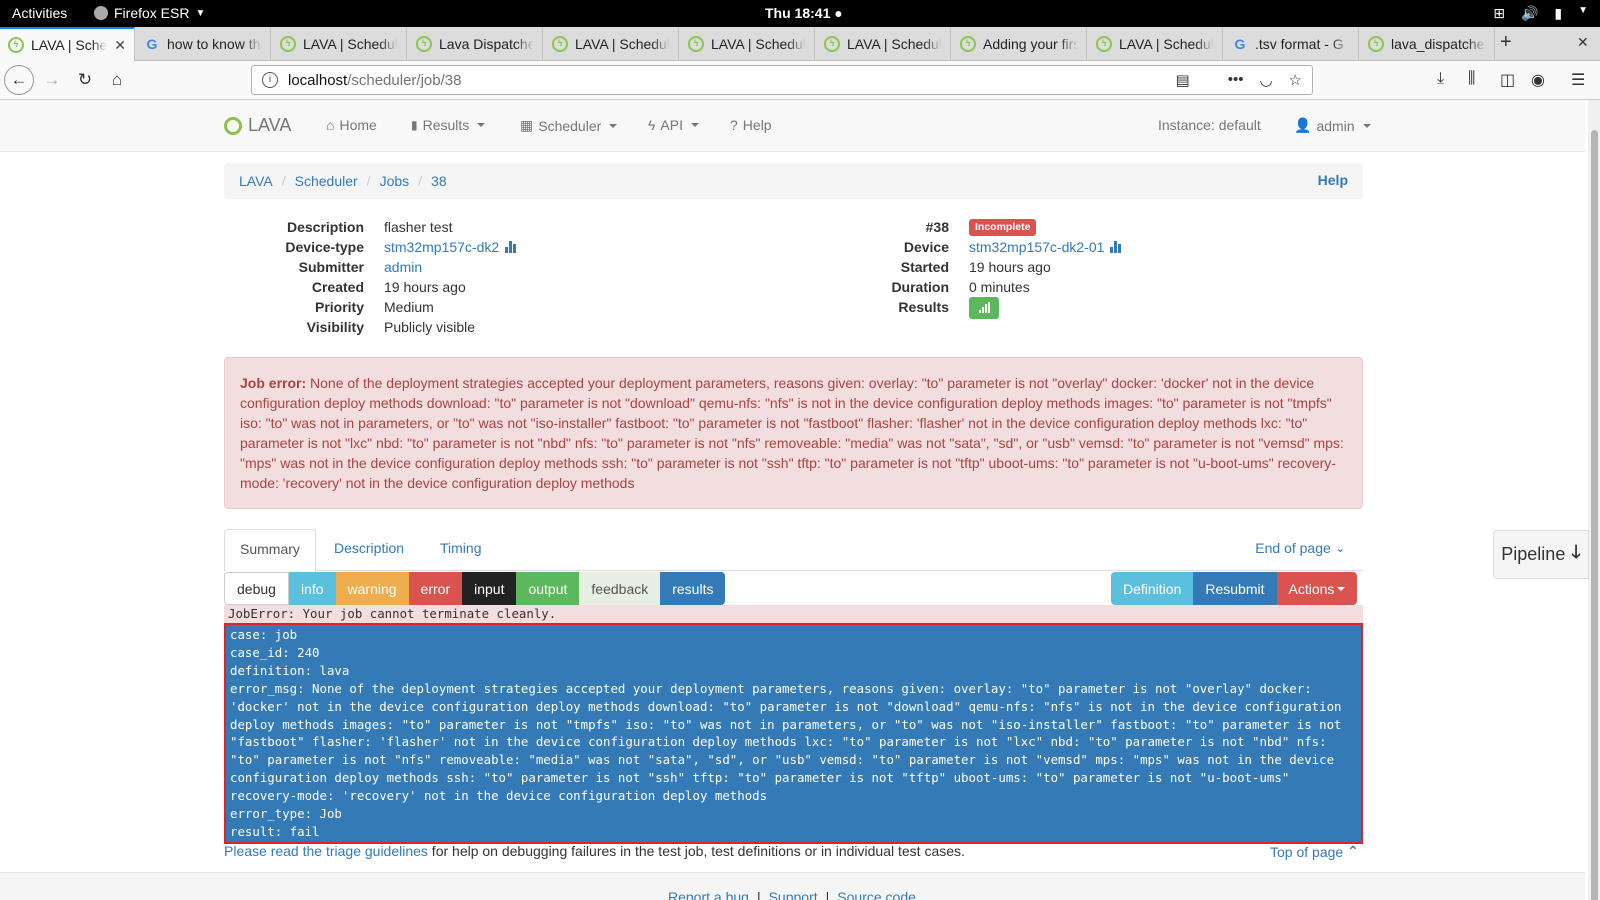 The image size is (1600, 900). What do you see at coordinates (1507, 80) in the screenshot?
I see `sidebar-icon: ◫` at bounding box center [1507, 80].